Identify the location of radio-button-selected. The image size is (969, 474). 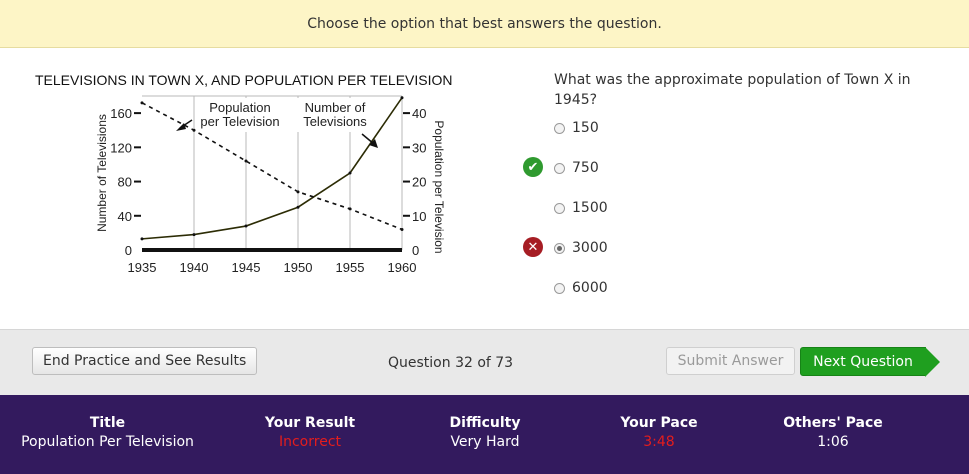
(559, 248).